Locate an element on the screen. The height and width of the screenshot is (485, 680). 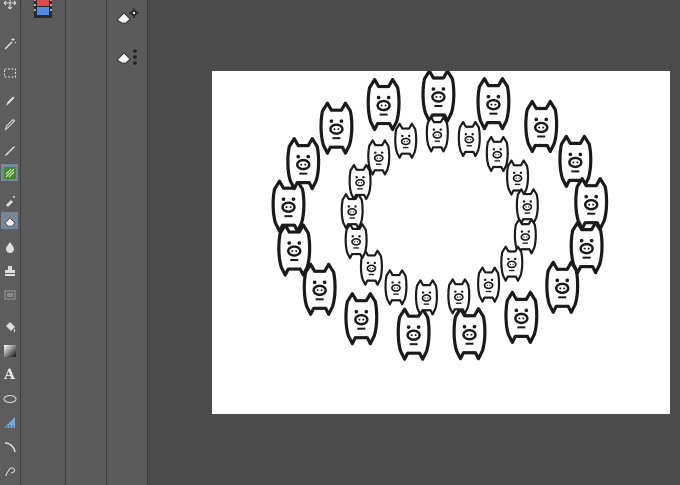
ellipse-icon is located at coordinates (9, 398).